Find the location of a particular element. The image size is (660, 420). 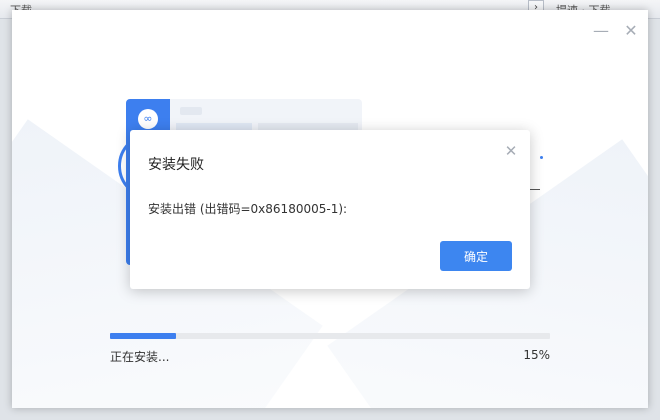

dialog-title: 安装失败 is located at coordinates (176, 165).